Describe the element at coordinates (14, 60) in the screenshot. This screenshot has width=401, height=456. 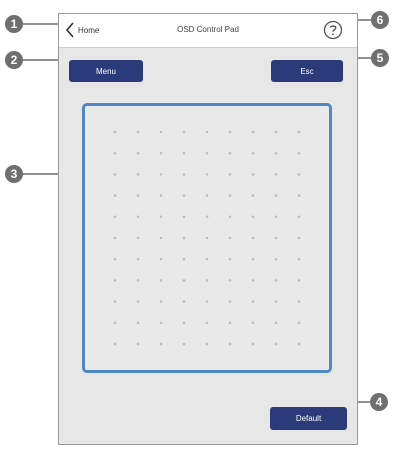
I see `callout-2: 2` at that location.